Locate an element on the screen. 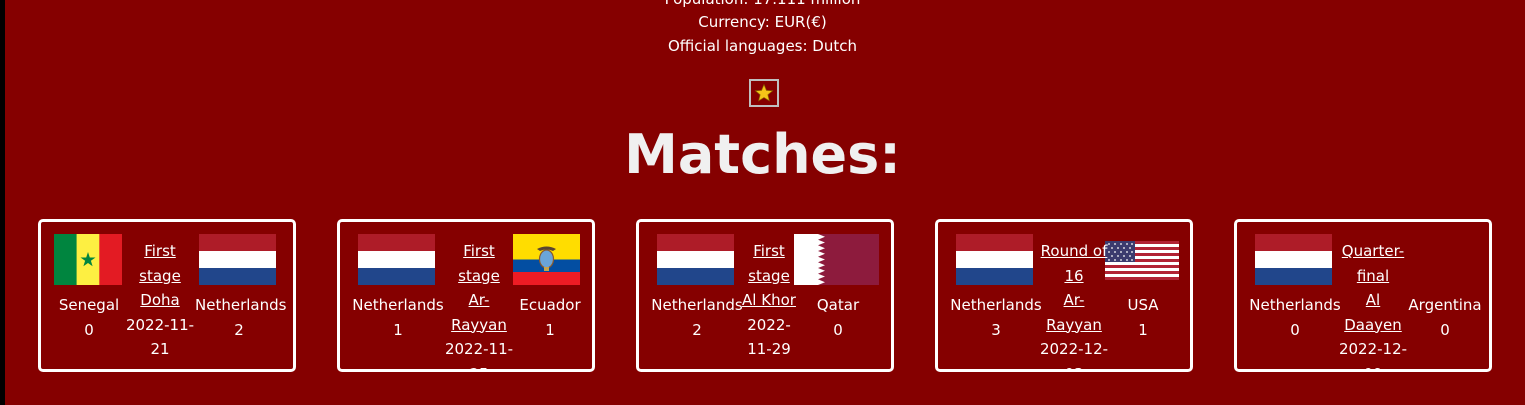 The image size is (1525, 405). match-date: 2022- is located at coordinates (769, 324).